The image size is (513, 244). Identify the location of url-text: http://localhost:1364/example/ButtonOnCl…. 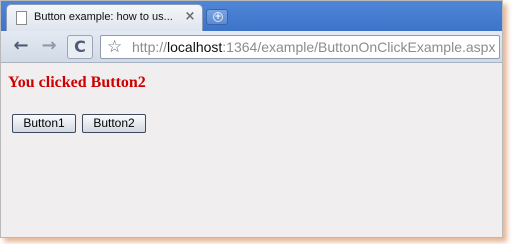
(313, 47).